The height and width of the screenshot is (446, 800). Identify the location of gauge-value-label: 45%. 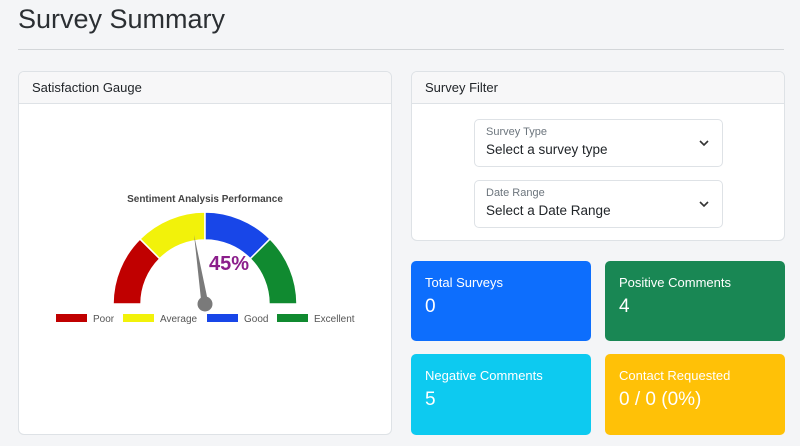
(229, 264).